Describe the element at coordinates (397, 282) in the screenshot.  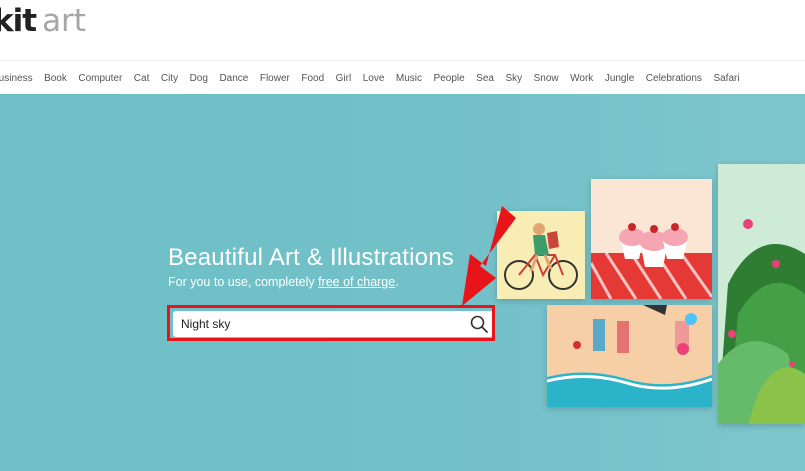
I see `hero-subtitle-suffix: .` at that location.